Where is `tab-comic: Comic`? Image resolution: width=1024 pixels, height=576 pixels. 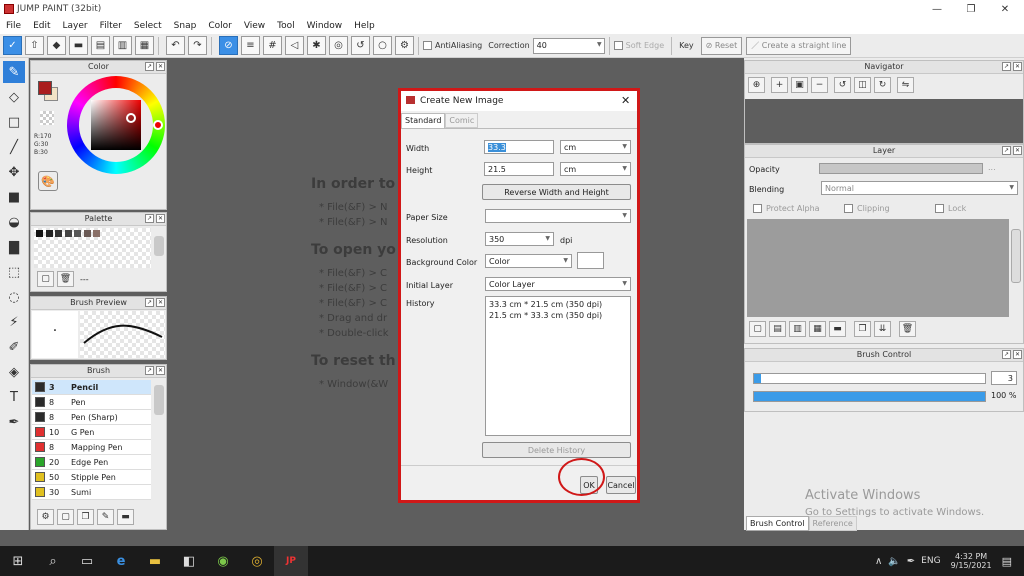
tab-comic: Comic is located at coordinates (462, 120).